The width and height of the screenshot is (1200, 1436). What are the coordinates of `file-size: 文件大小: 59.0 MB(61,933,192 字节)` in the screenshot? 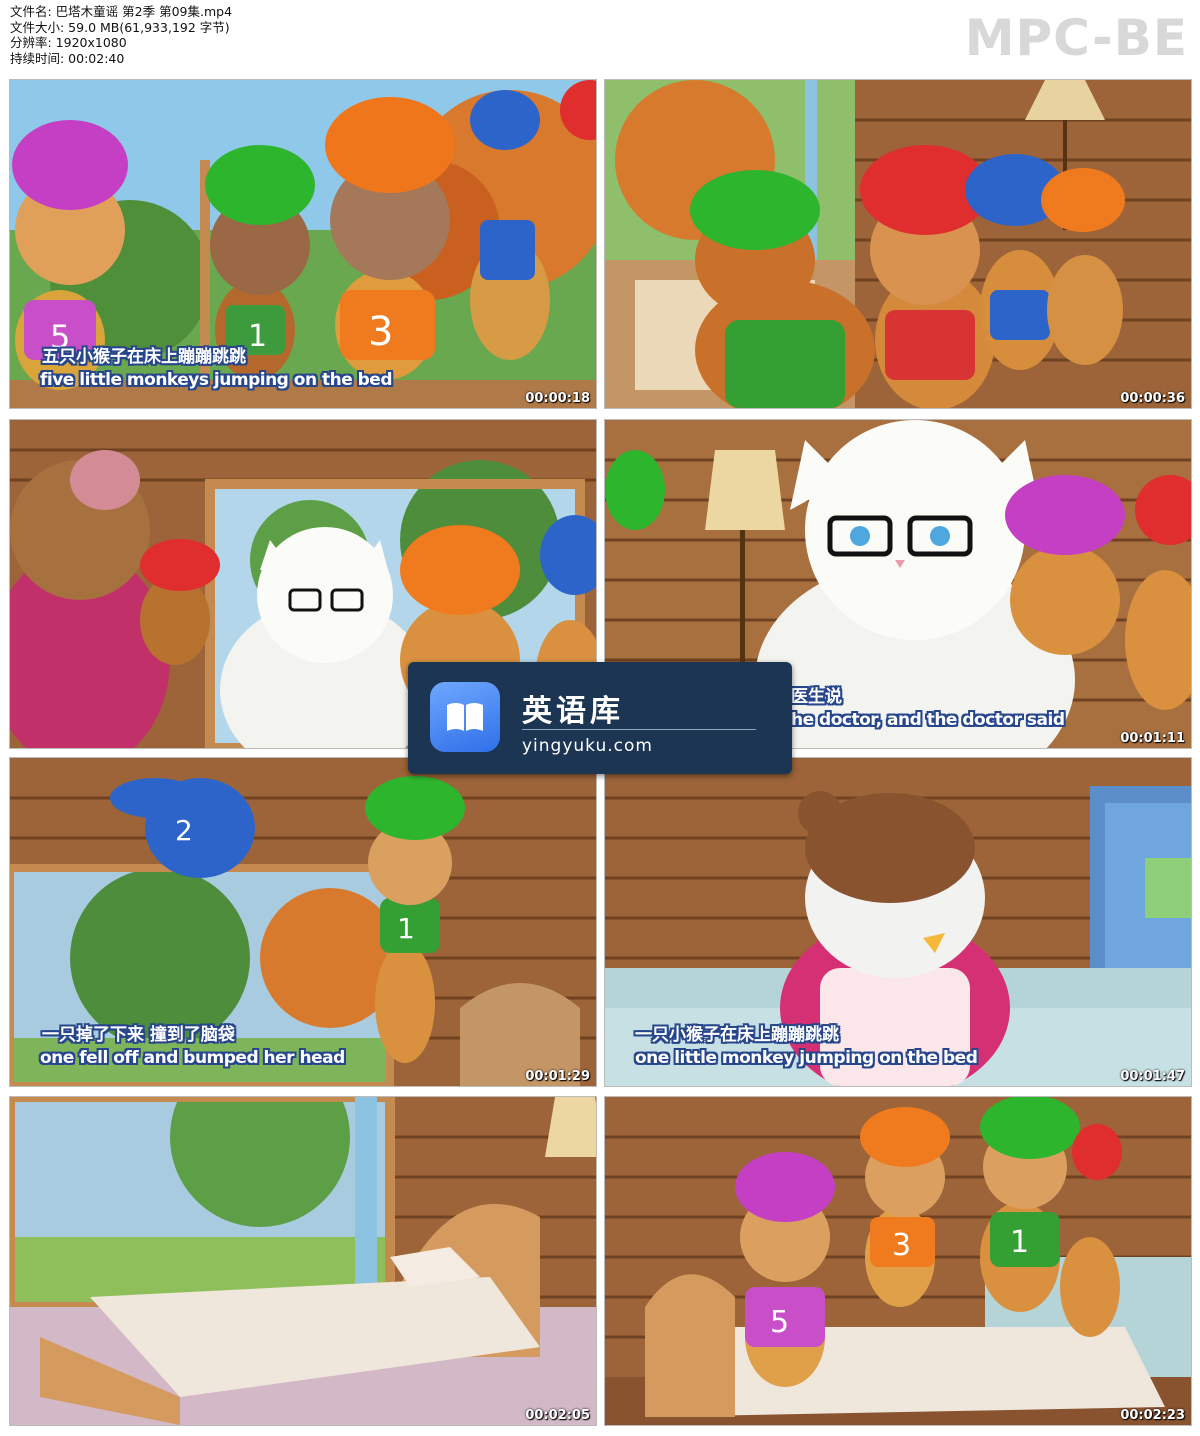 It's located at (120, 27).